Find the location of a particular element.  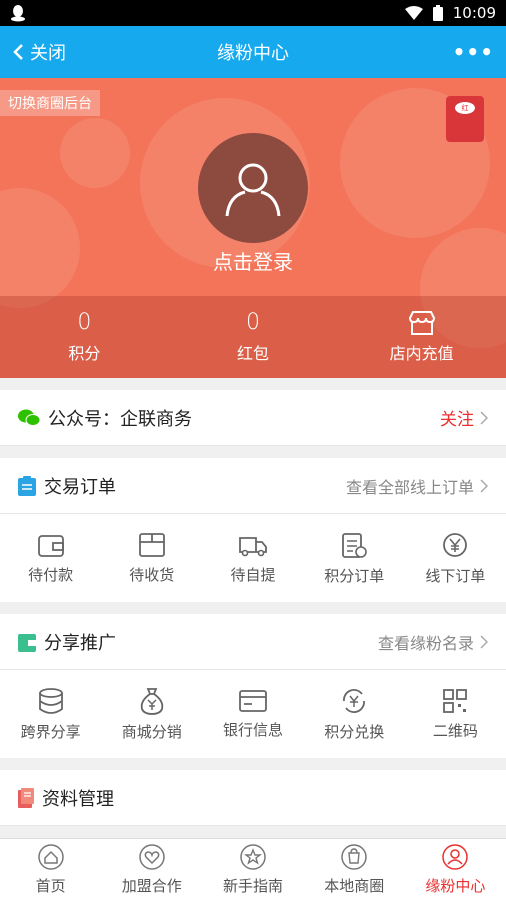

document-icon is located at coordinates (26, 797).